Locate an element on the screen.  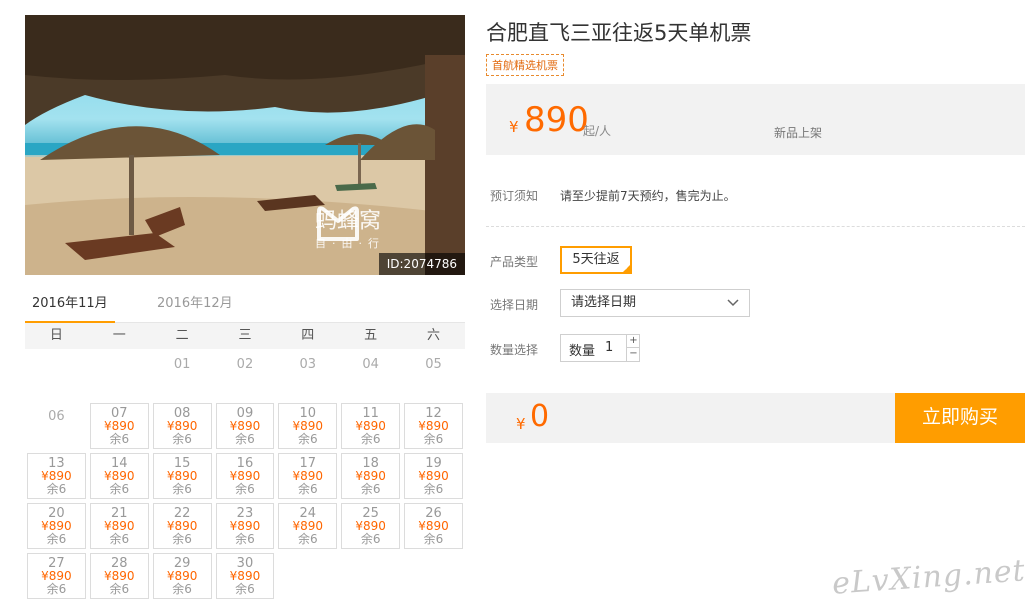
weekday-fri: 五 is located at coordinates (371, 335).